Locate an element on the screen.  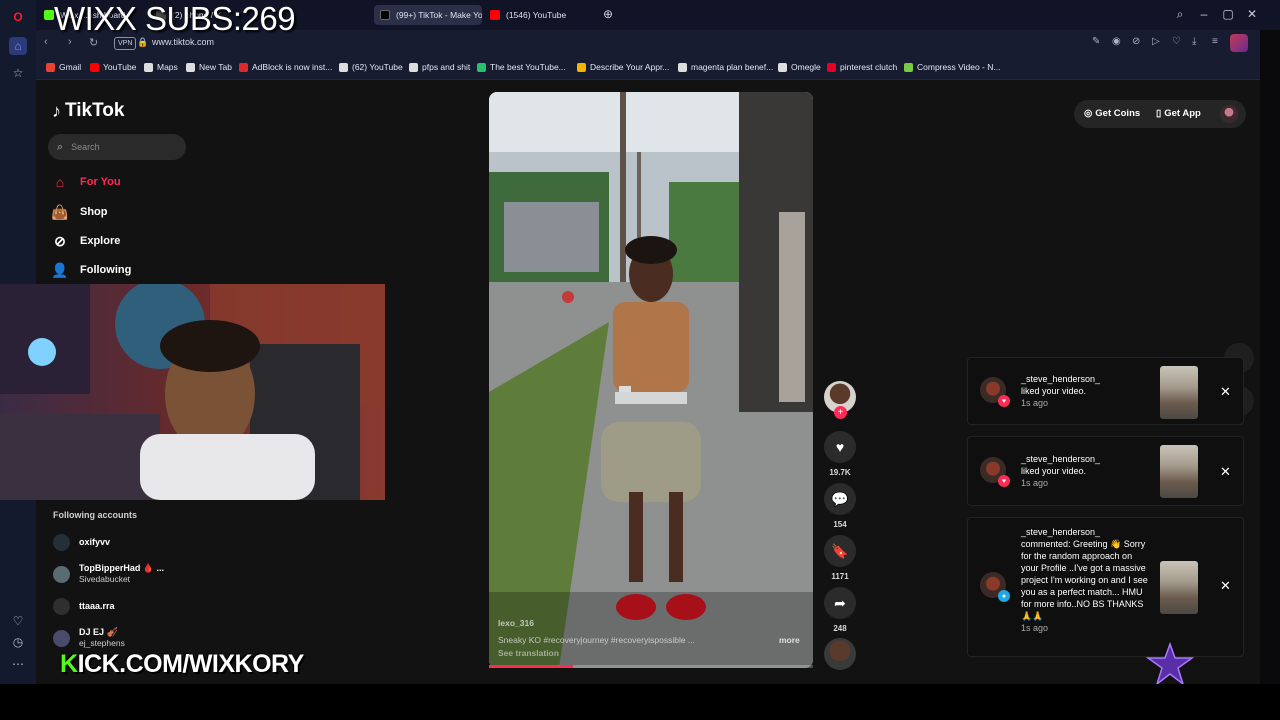
opera-logo-icon: O is located at coordinates (18, 17).